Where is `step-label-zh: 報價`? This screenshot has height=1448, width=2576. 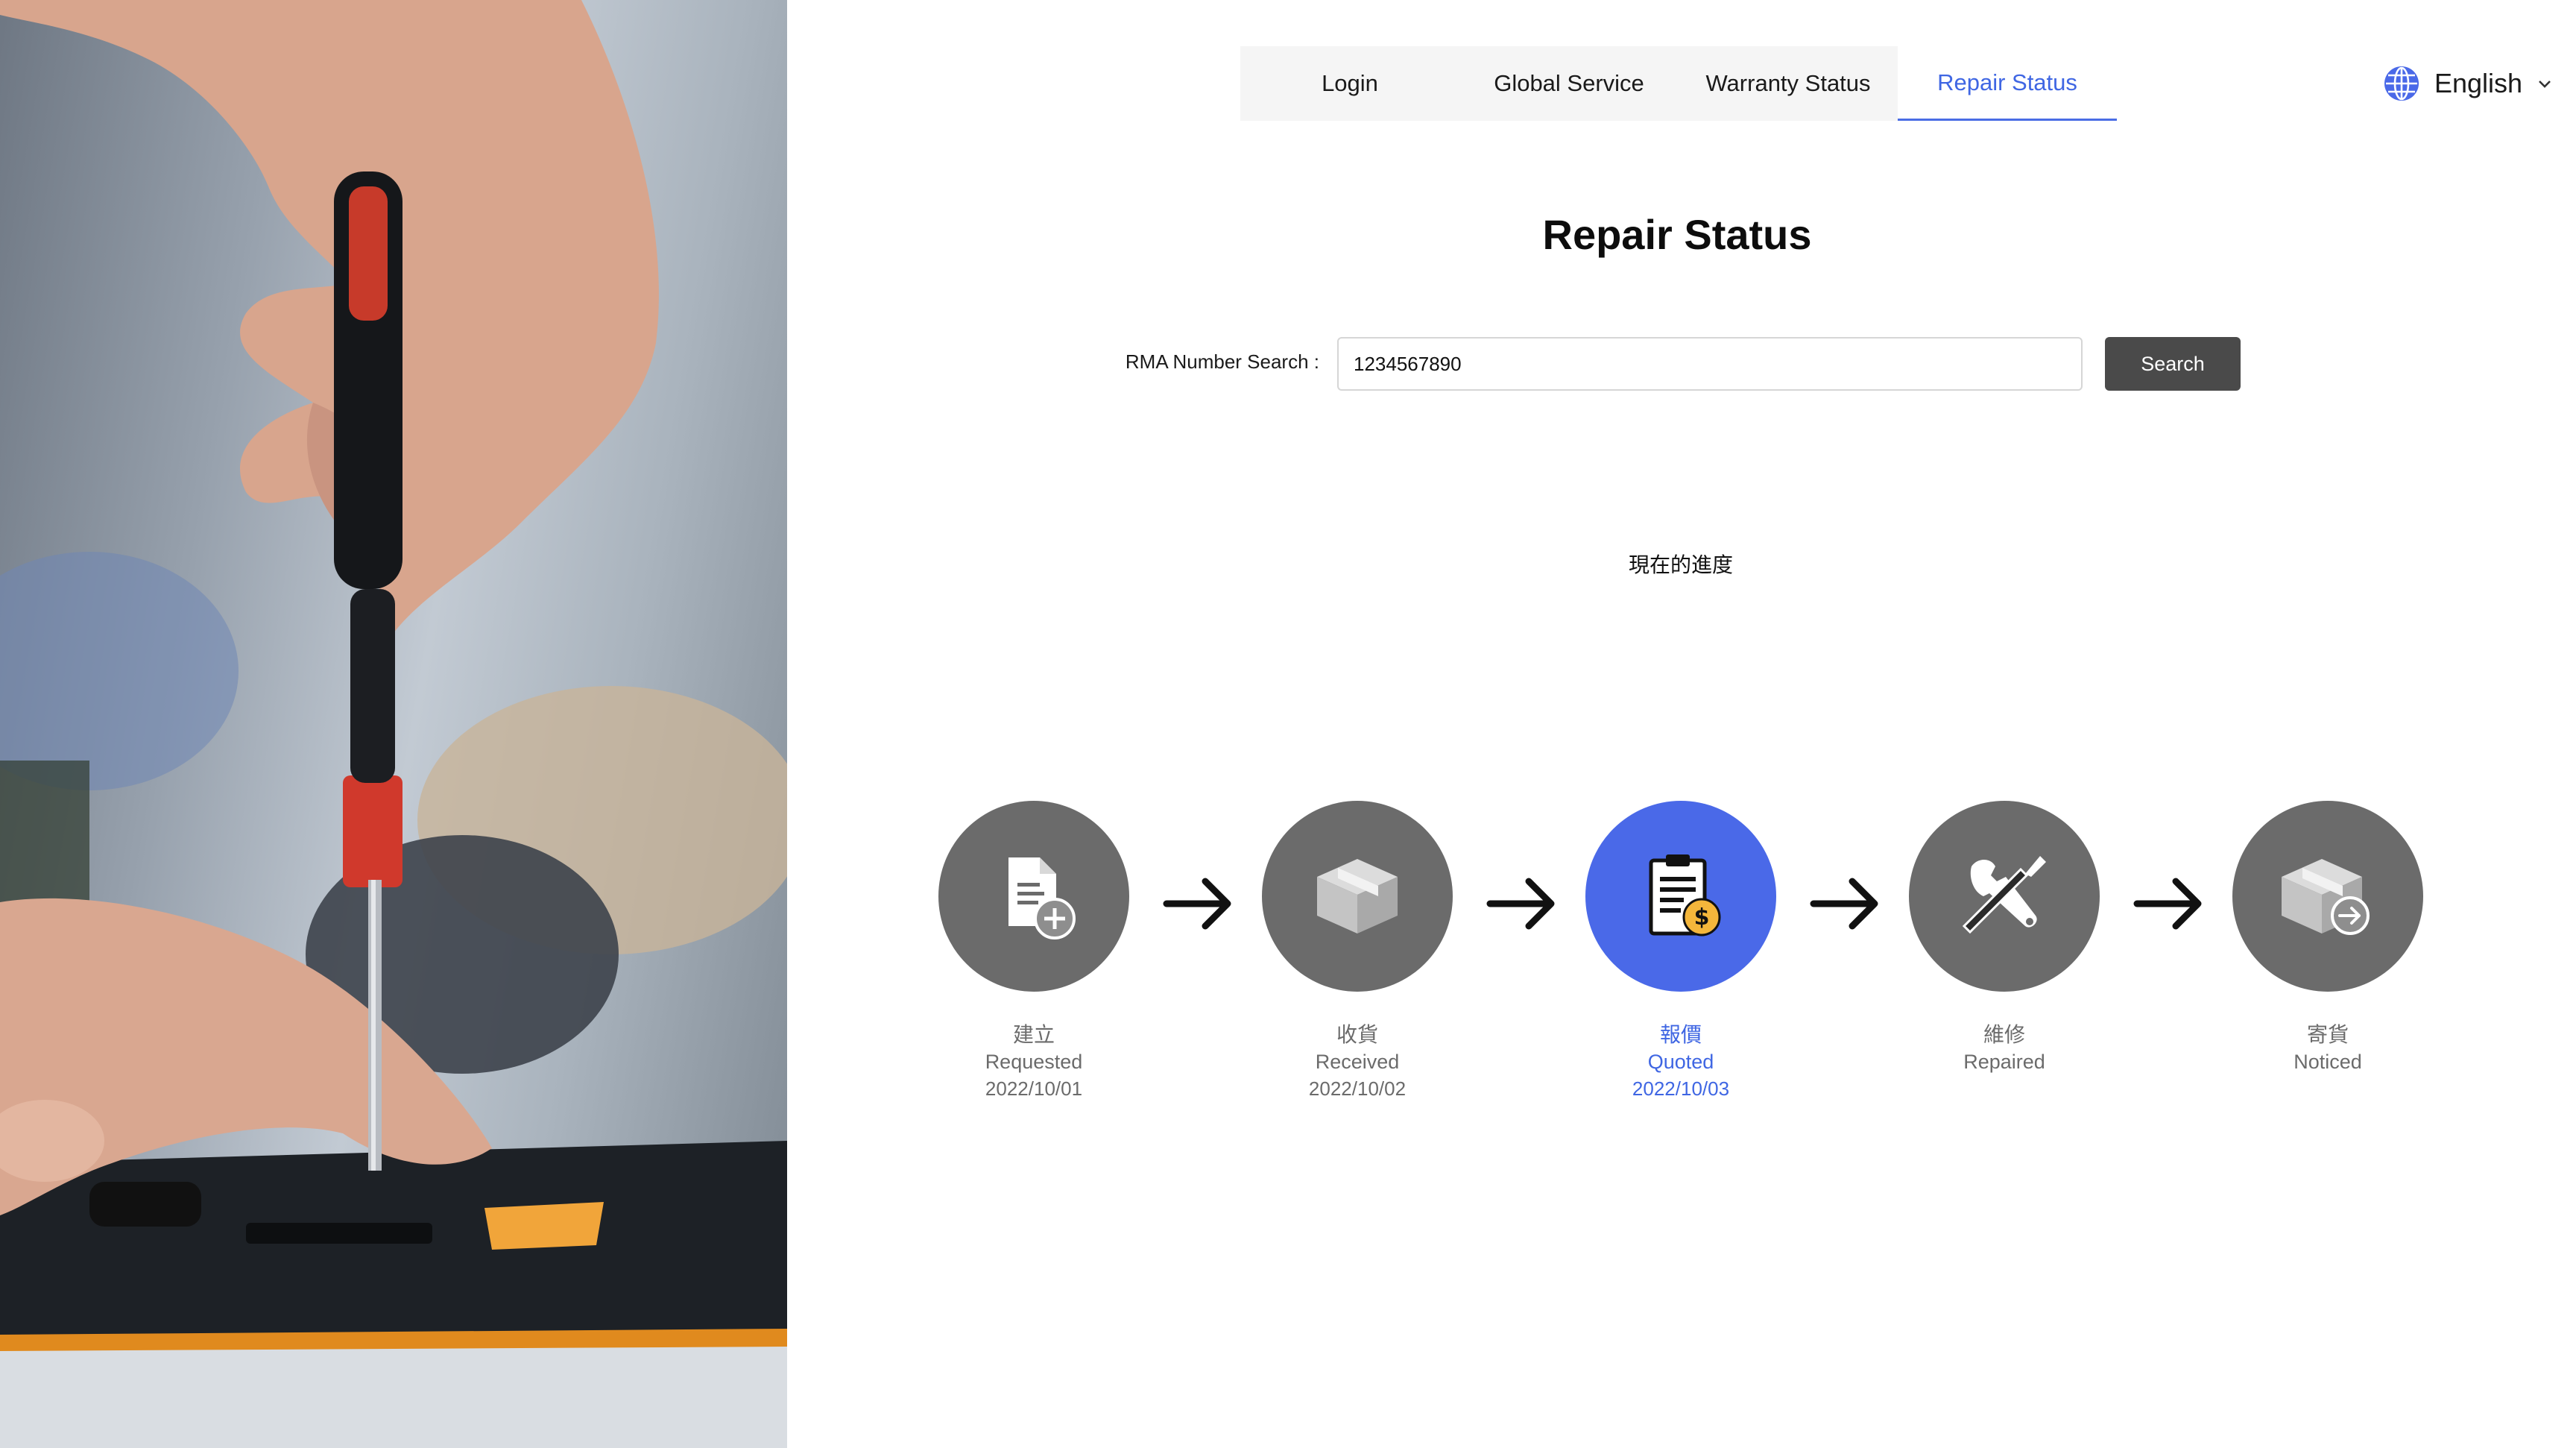 step-label-zh: 報價 is located at coordinates (1681, 1034).